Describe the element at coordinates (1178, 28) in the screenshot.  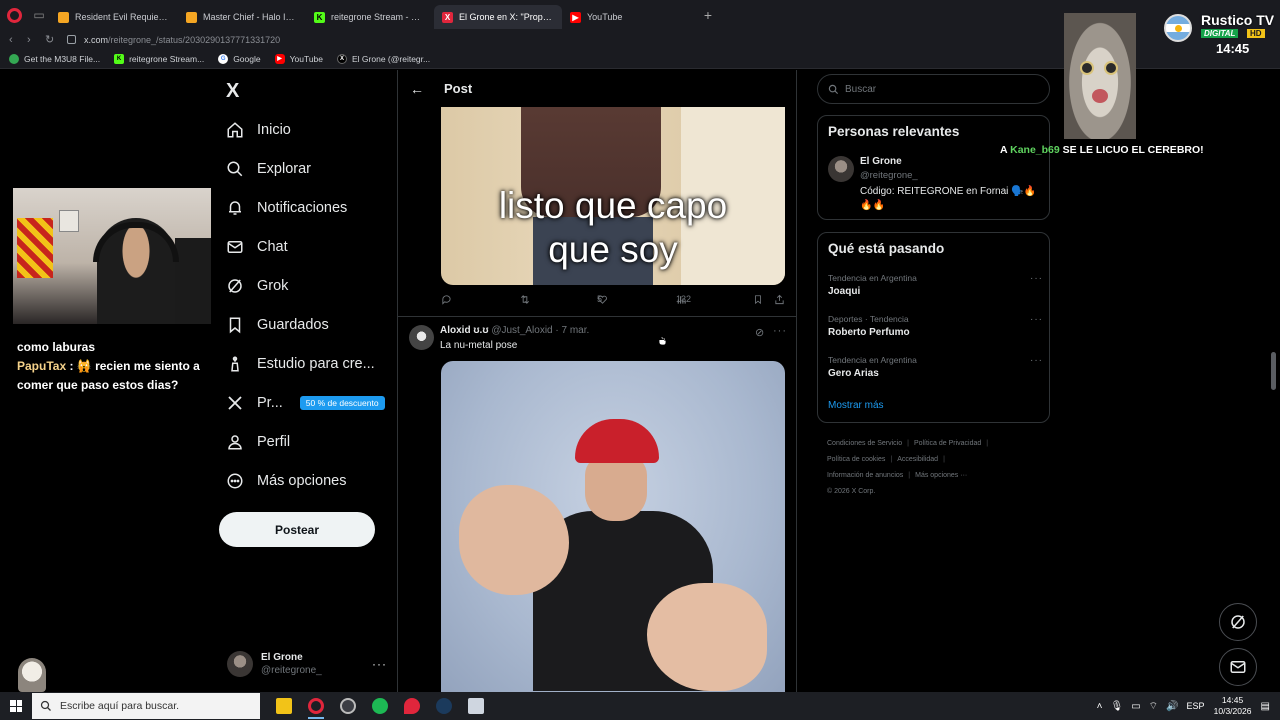
I see `argentina-flag-icon` at that location.